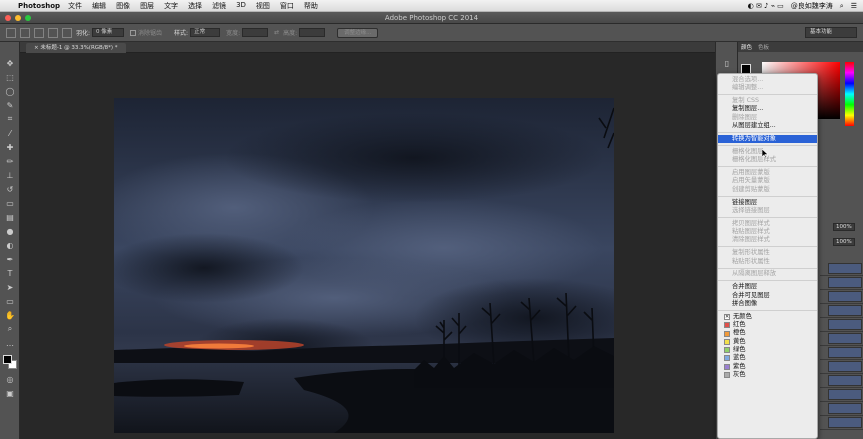 This screenshot has width=863, height=439. What do you see at coordinates (195, 6) in the screenshot?
I see `menu-item: 选择` at bounding box center [195, 6].